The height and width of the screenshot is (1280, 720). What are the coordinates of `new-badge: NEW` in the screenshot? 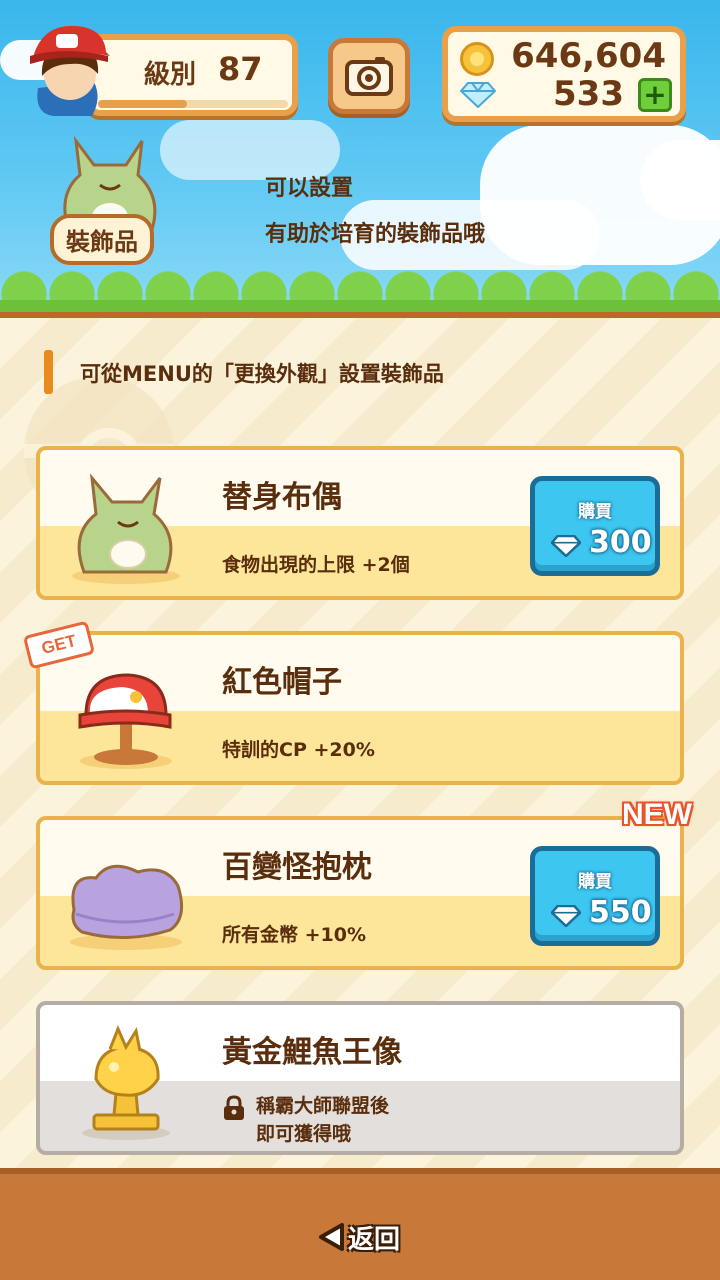 It's located at (657, 814).